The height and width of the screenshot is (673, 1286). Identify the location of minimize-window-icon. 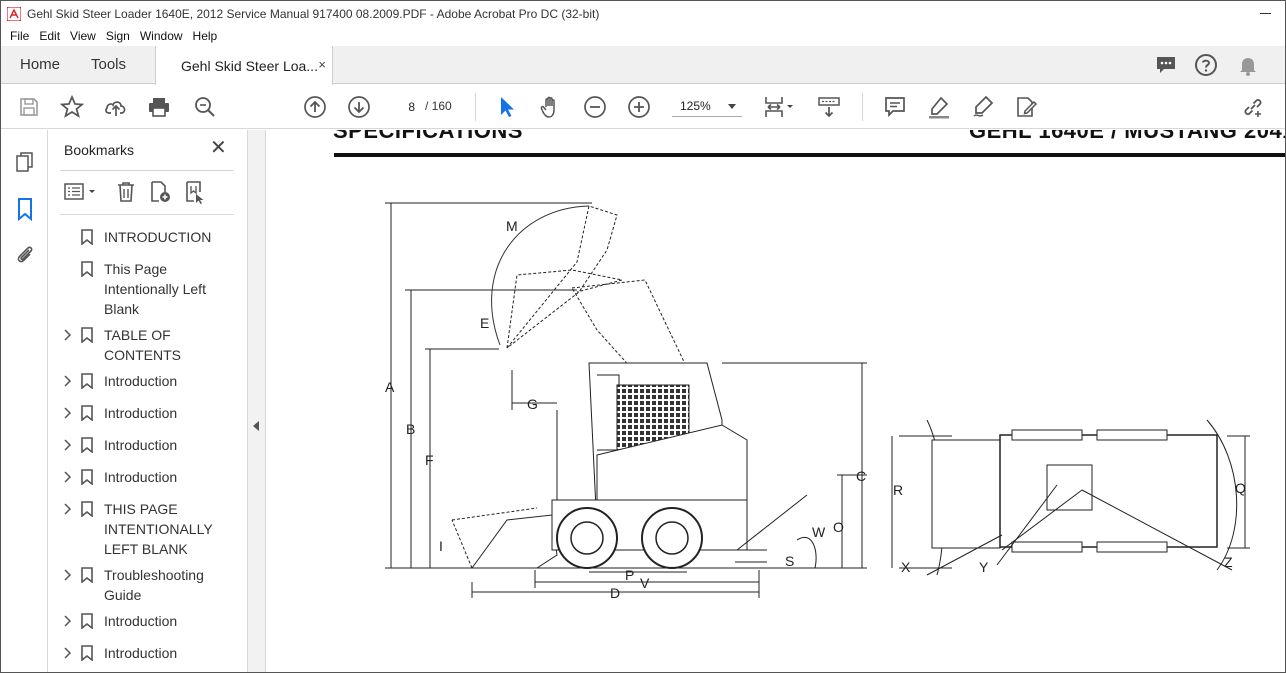
(1265, 13).